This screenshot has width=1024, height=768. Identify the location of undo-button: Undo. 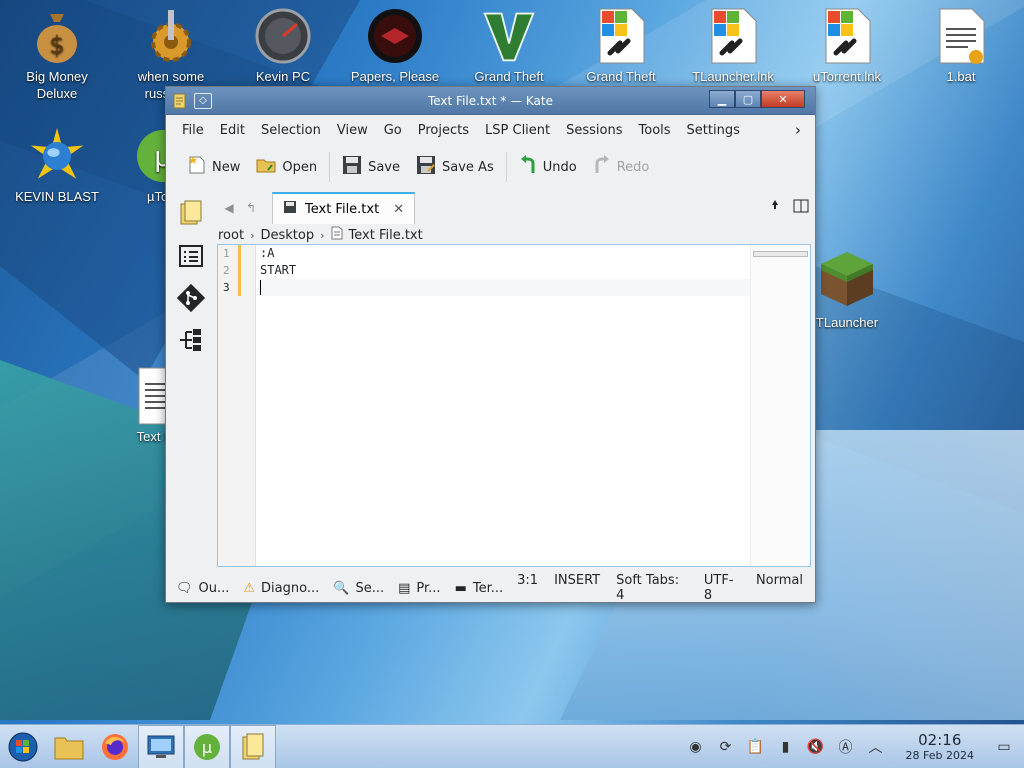
(548, 167).